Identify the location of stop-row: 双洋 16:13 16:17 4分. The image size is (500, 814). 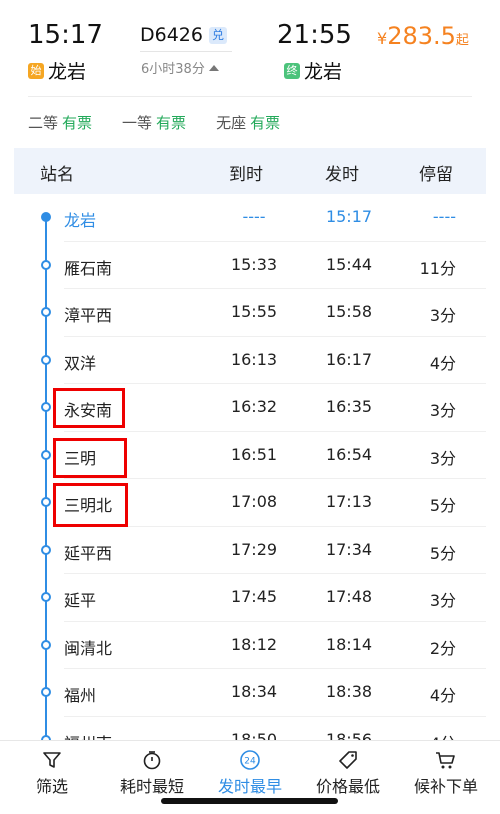
(250, 360).